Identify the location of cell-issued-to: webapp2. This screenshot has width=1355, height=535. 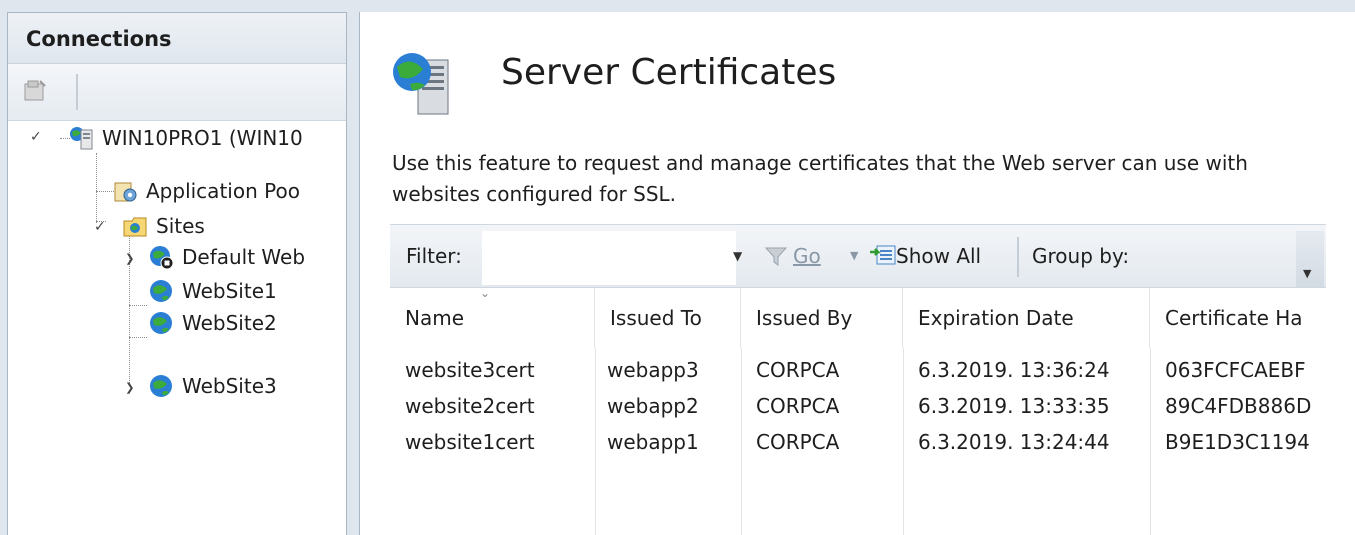
(653, 406).